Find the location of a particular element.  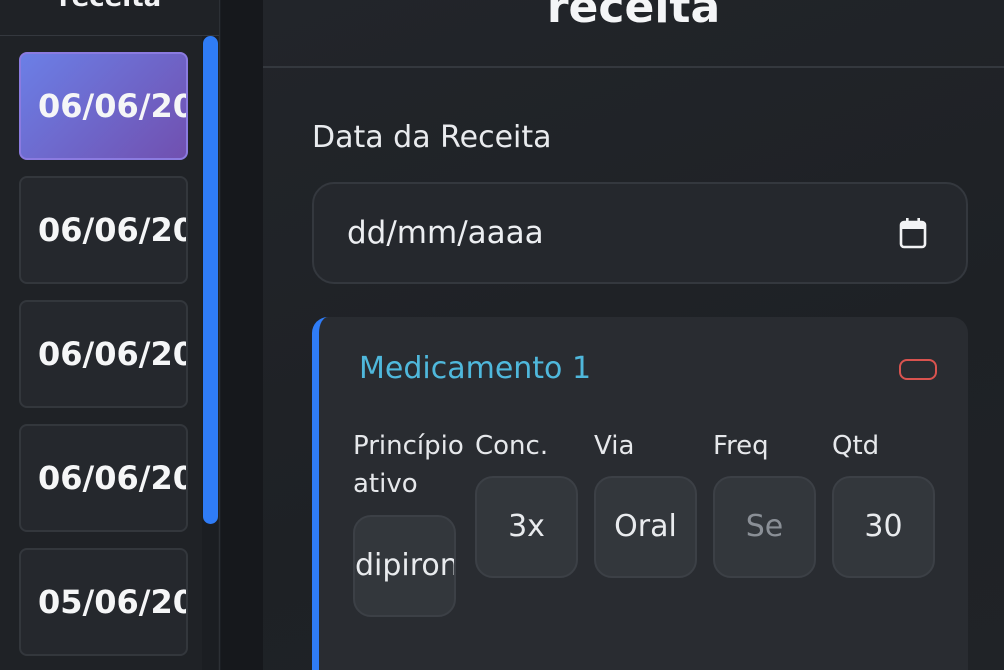

calendar-icon is located at coordinates (913, 233).